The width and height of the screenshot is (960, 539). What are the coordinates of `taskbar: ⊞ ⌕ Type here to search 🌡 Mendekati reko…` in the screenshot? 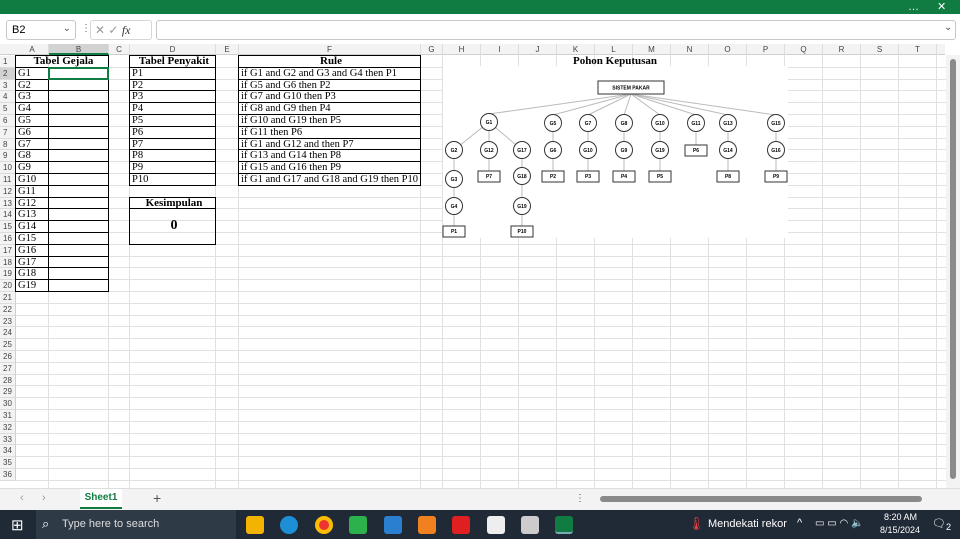 It's located at (480, 524).